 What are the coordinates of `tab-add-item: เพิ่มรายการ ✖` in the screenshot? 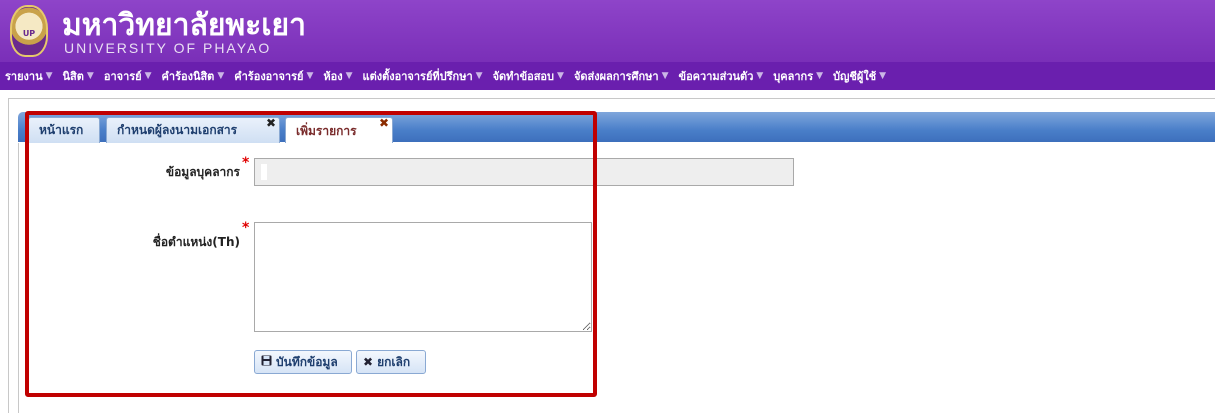 It's located at (339, 130).